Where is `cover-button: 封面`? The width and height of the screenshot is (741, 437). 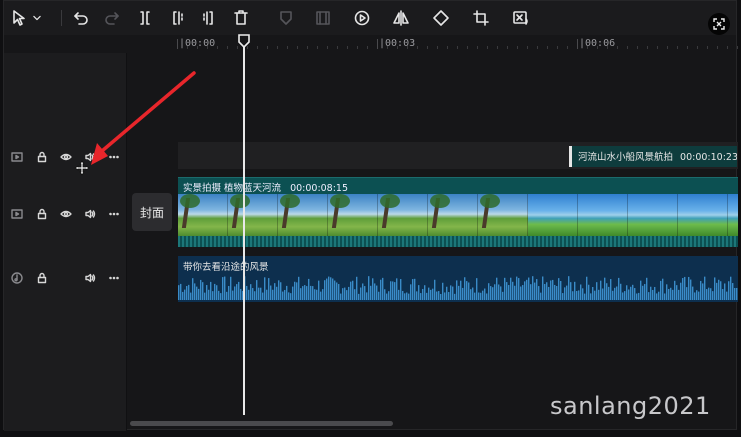 cover-button: 封面 is located at coordinates (152, 212).